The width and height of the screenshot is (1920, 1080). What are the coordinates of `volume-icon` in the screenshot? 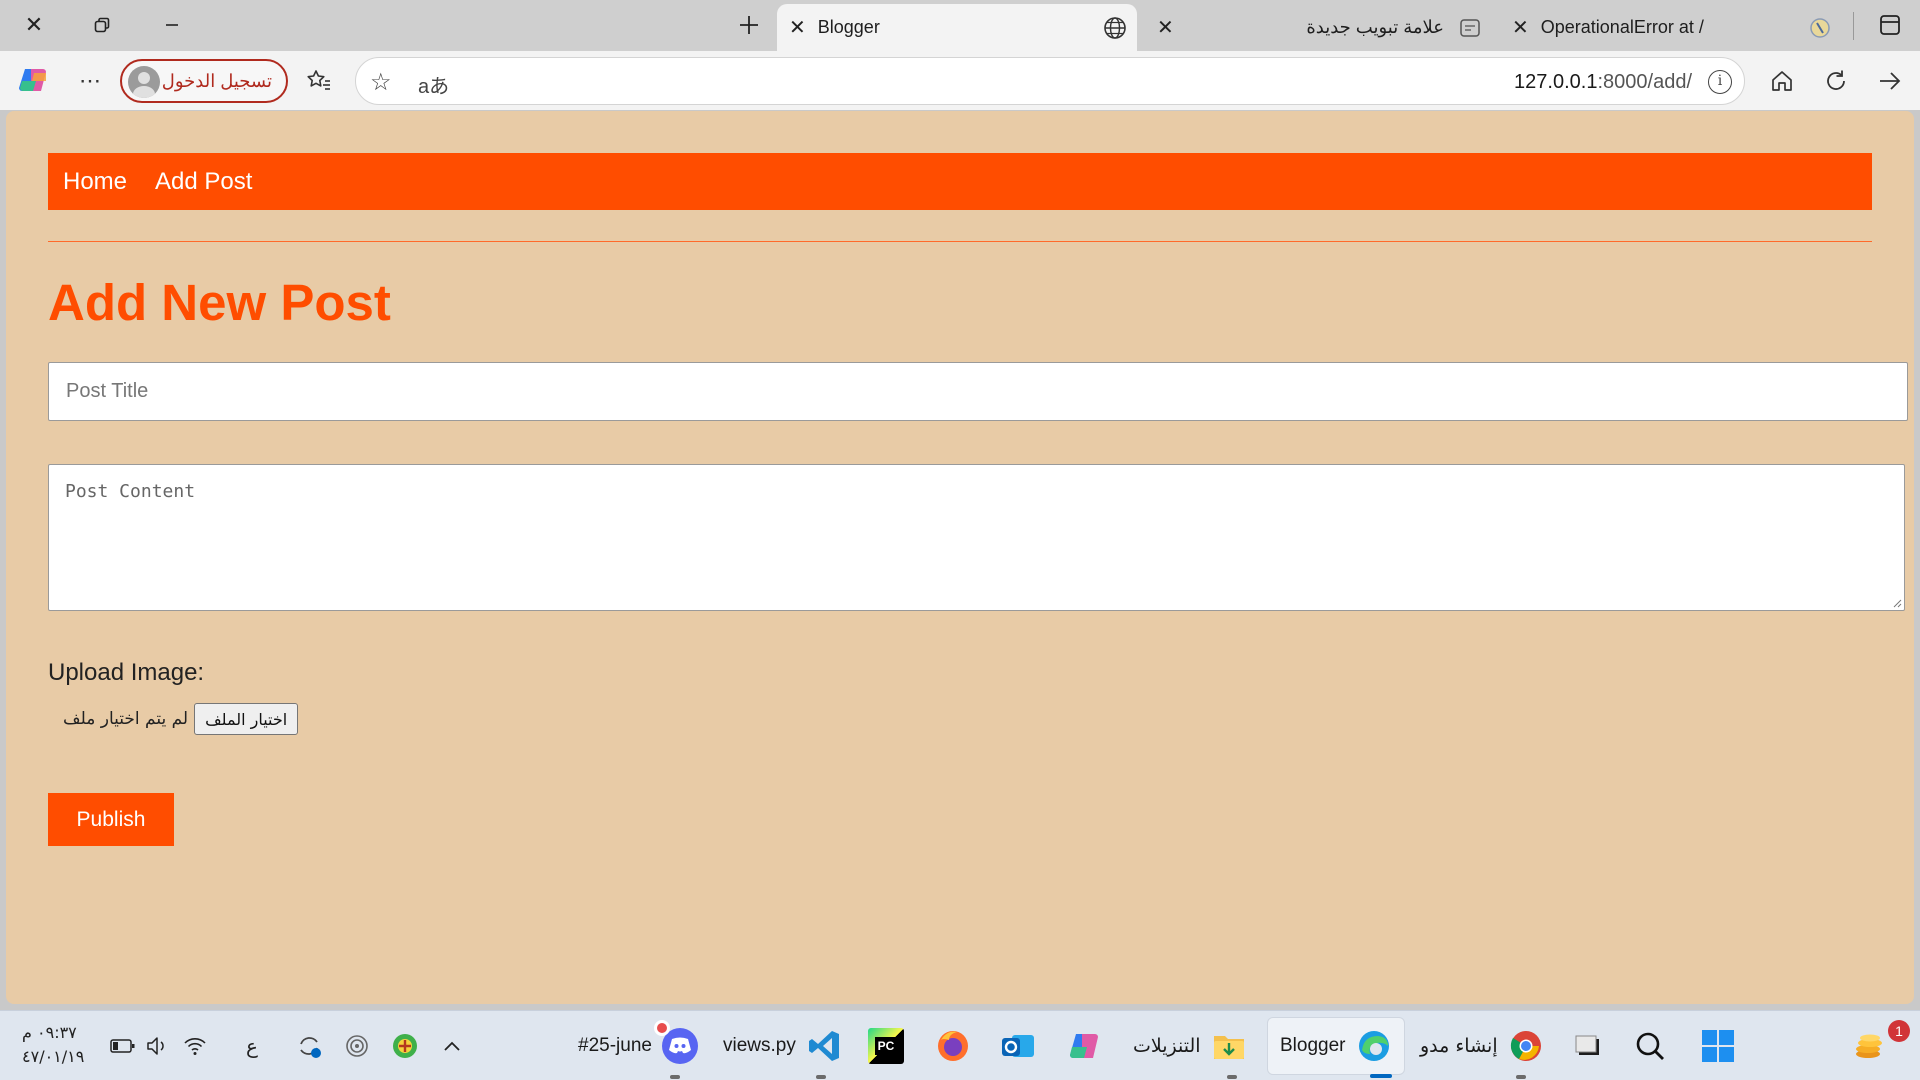 It's located at (158, 1045).